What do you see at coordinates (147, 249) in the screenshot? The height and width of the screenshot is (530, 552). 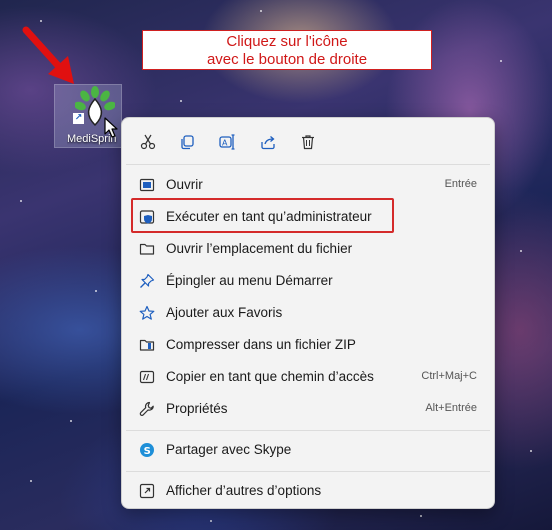 I see `folder-icon` at bounding box center [147, 249].